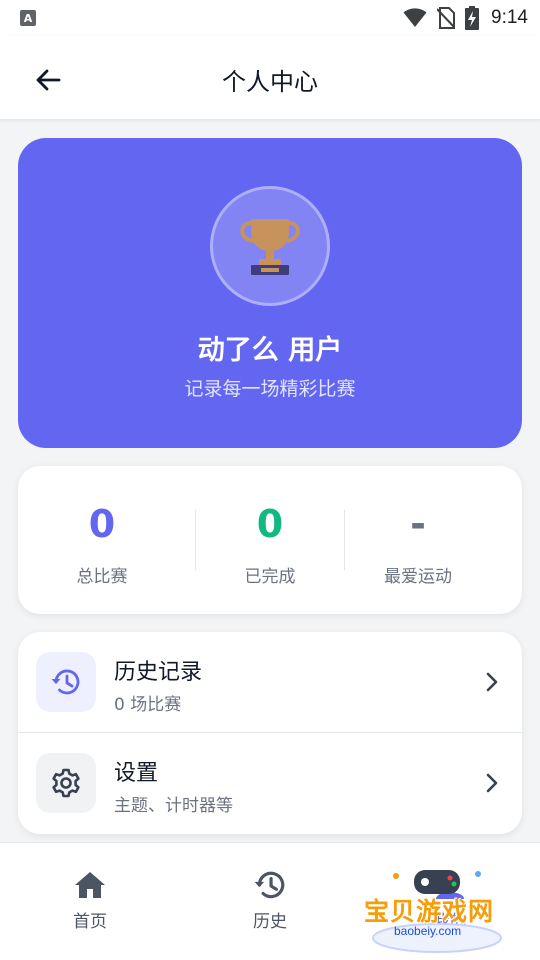 The width and height of the screenshot is (540, 960). Describe the element at coordinates (90, 885) in the screenshot. I see `home-icon` at that location.